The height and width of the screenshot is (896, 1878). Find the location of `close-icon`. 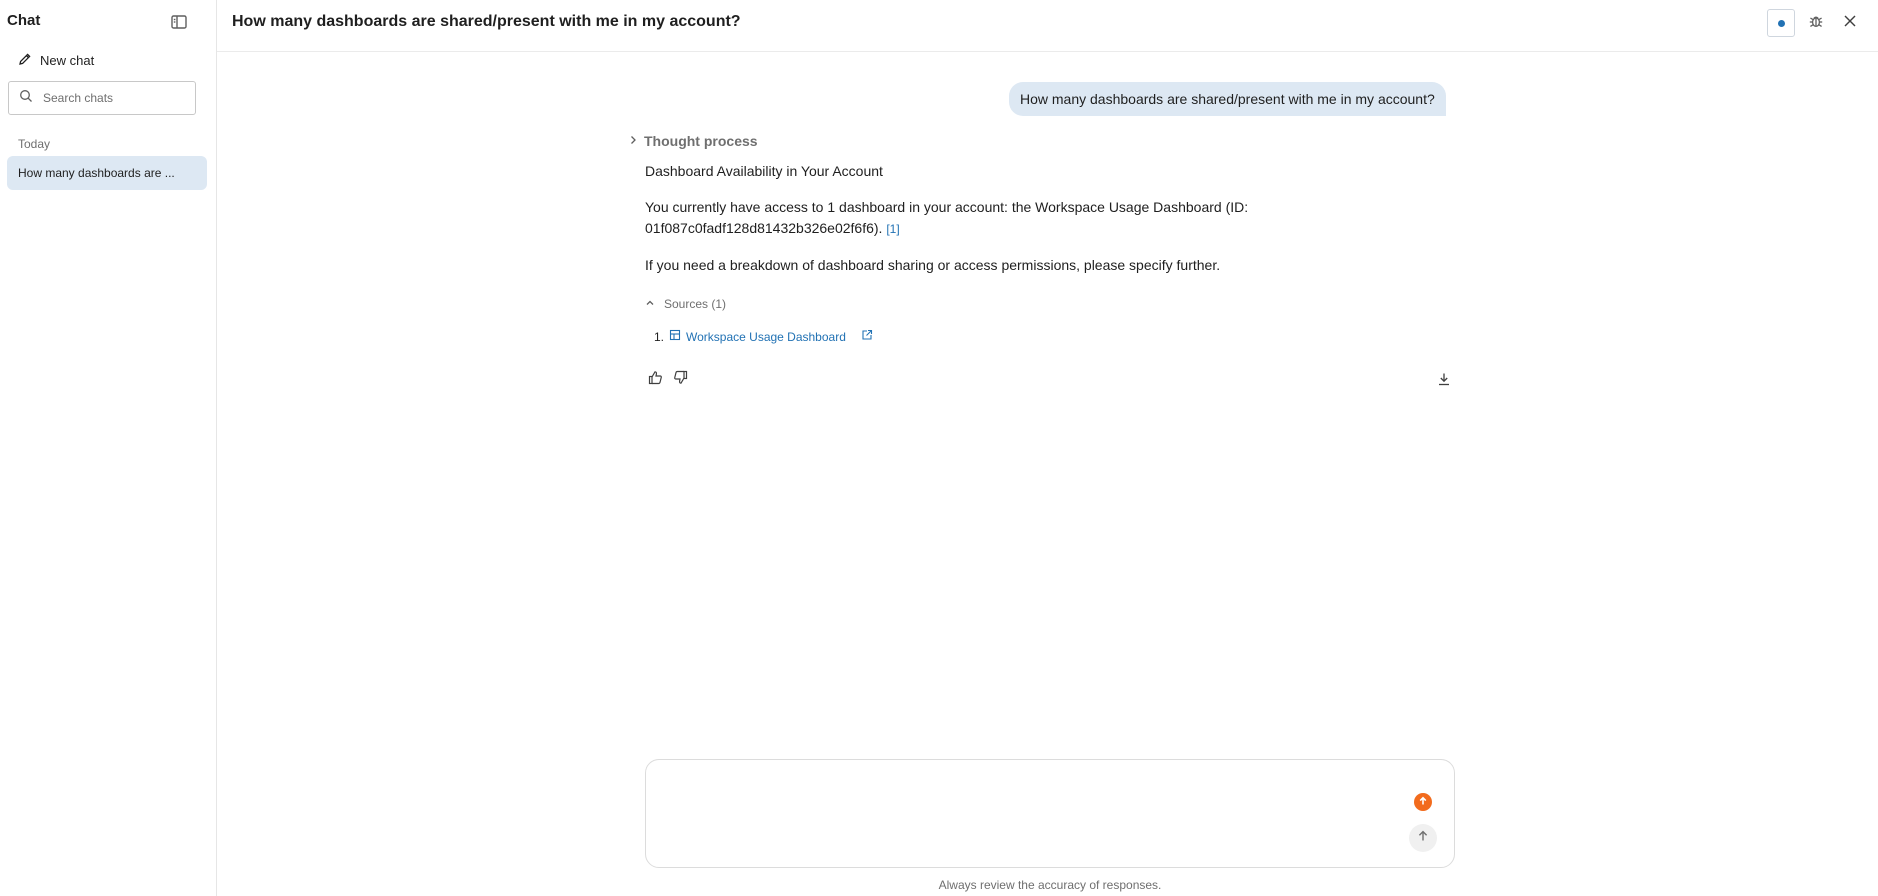

close-icon is located at coordinates (1850, 23).